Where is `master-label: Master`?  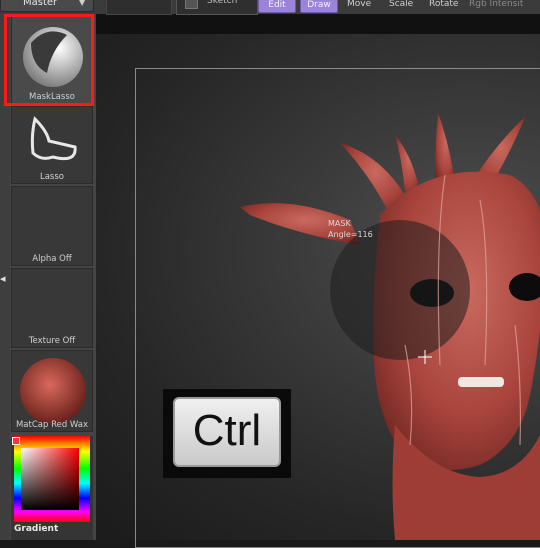
master-label: Master is located at coordinates (40, 4).